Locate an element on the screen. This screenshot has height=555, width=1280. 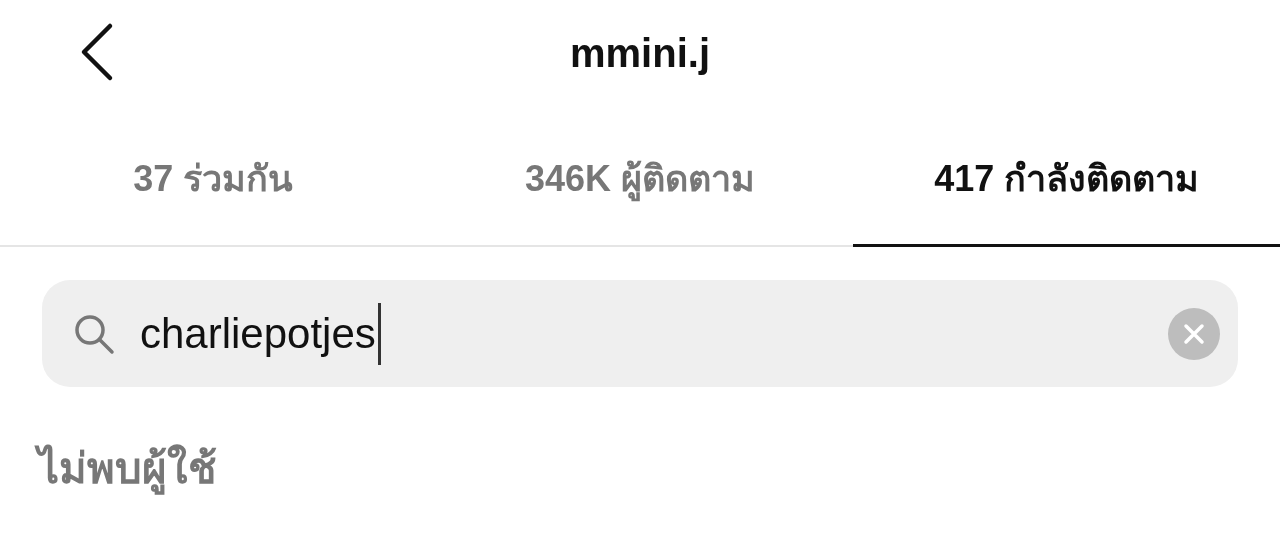
tab: 37 ร่วมกัน is located at coordinates (213, 176).